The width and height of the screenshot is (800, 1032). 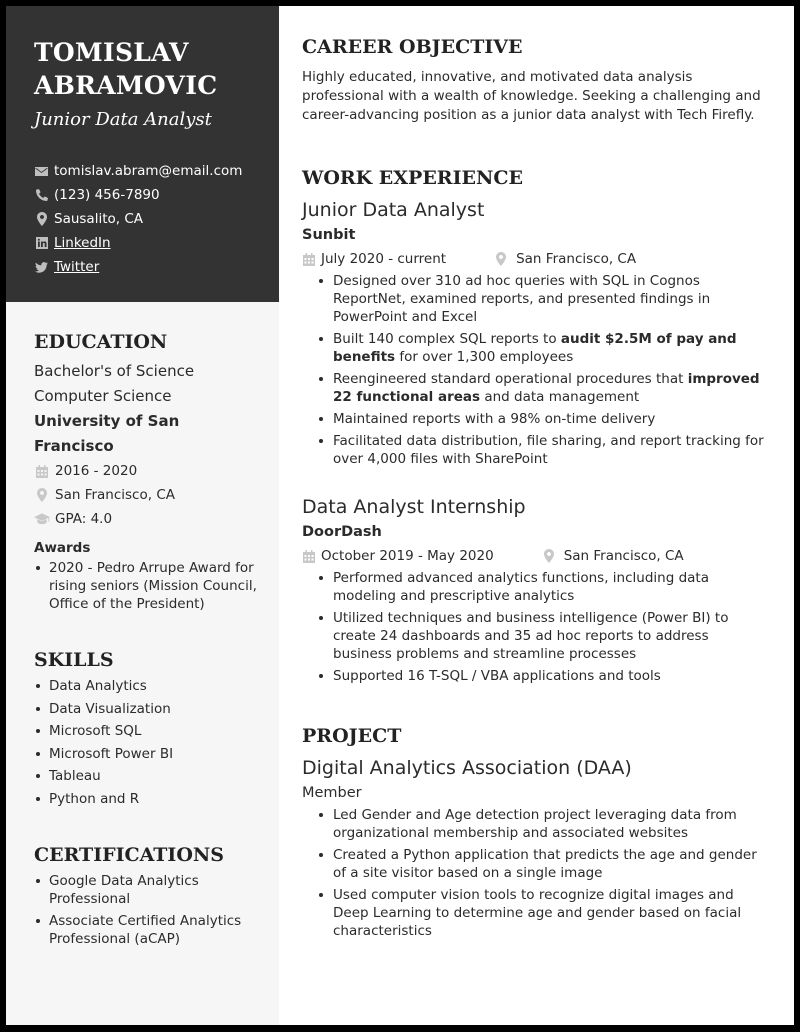 What do you see at coordinates (146, 709) in the screenshot?
I see `skill-item: Data Visualization` at bounding box center [146, 709].